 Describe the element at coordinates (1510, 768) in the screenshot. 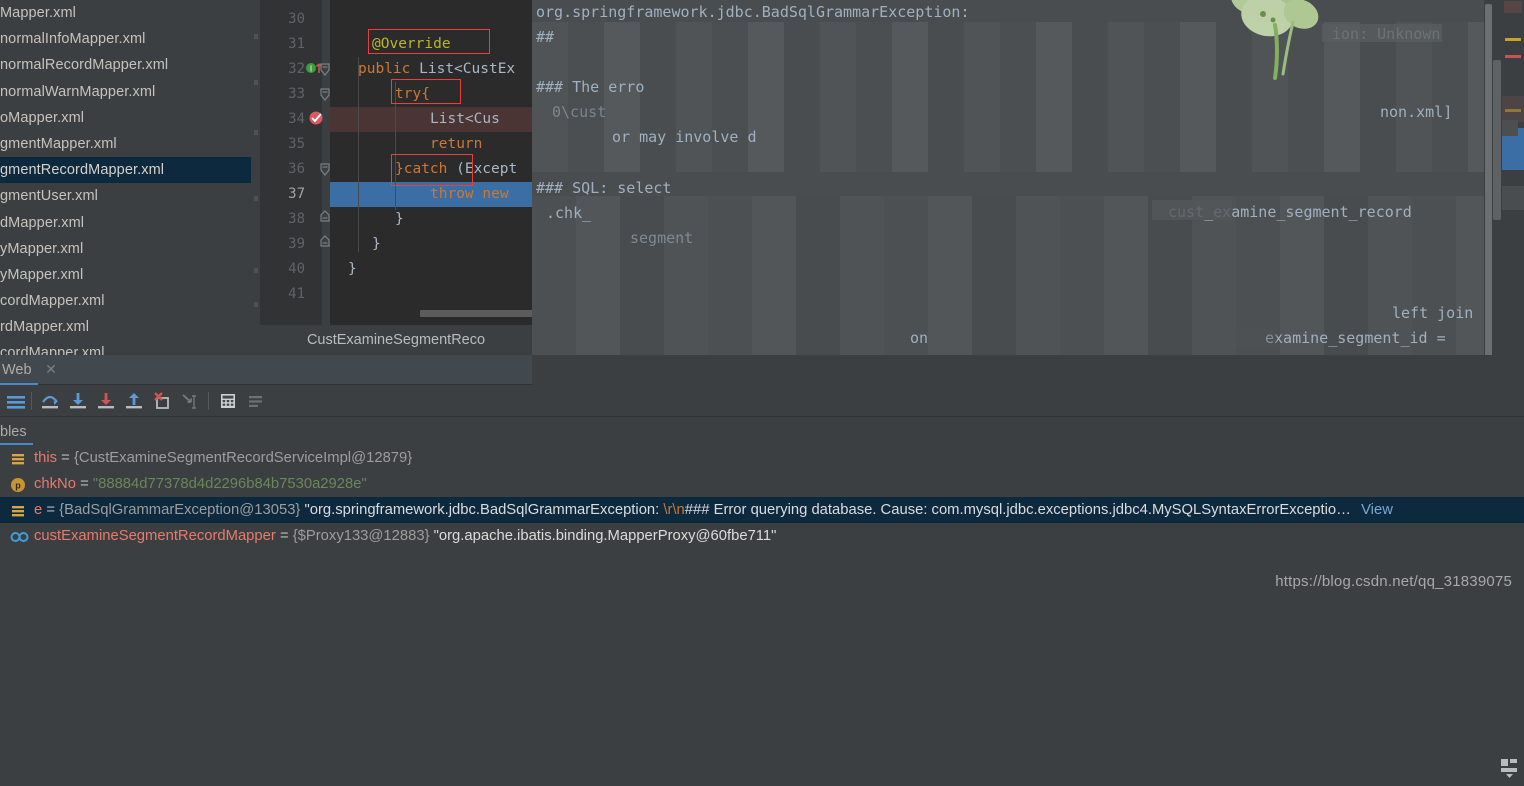

I see `layout-settings-icon` at that location.